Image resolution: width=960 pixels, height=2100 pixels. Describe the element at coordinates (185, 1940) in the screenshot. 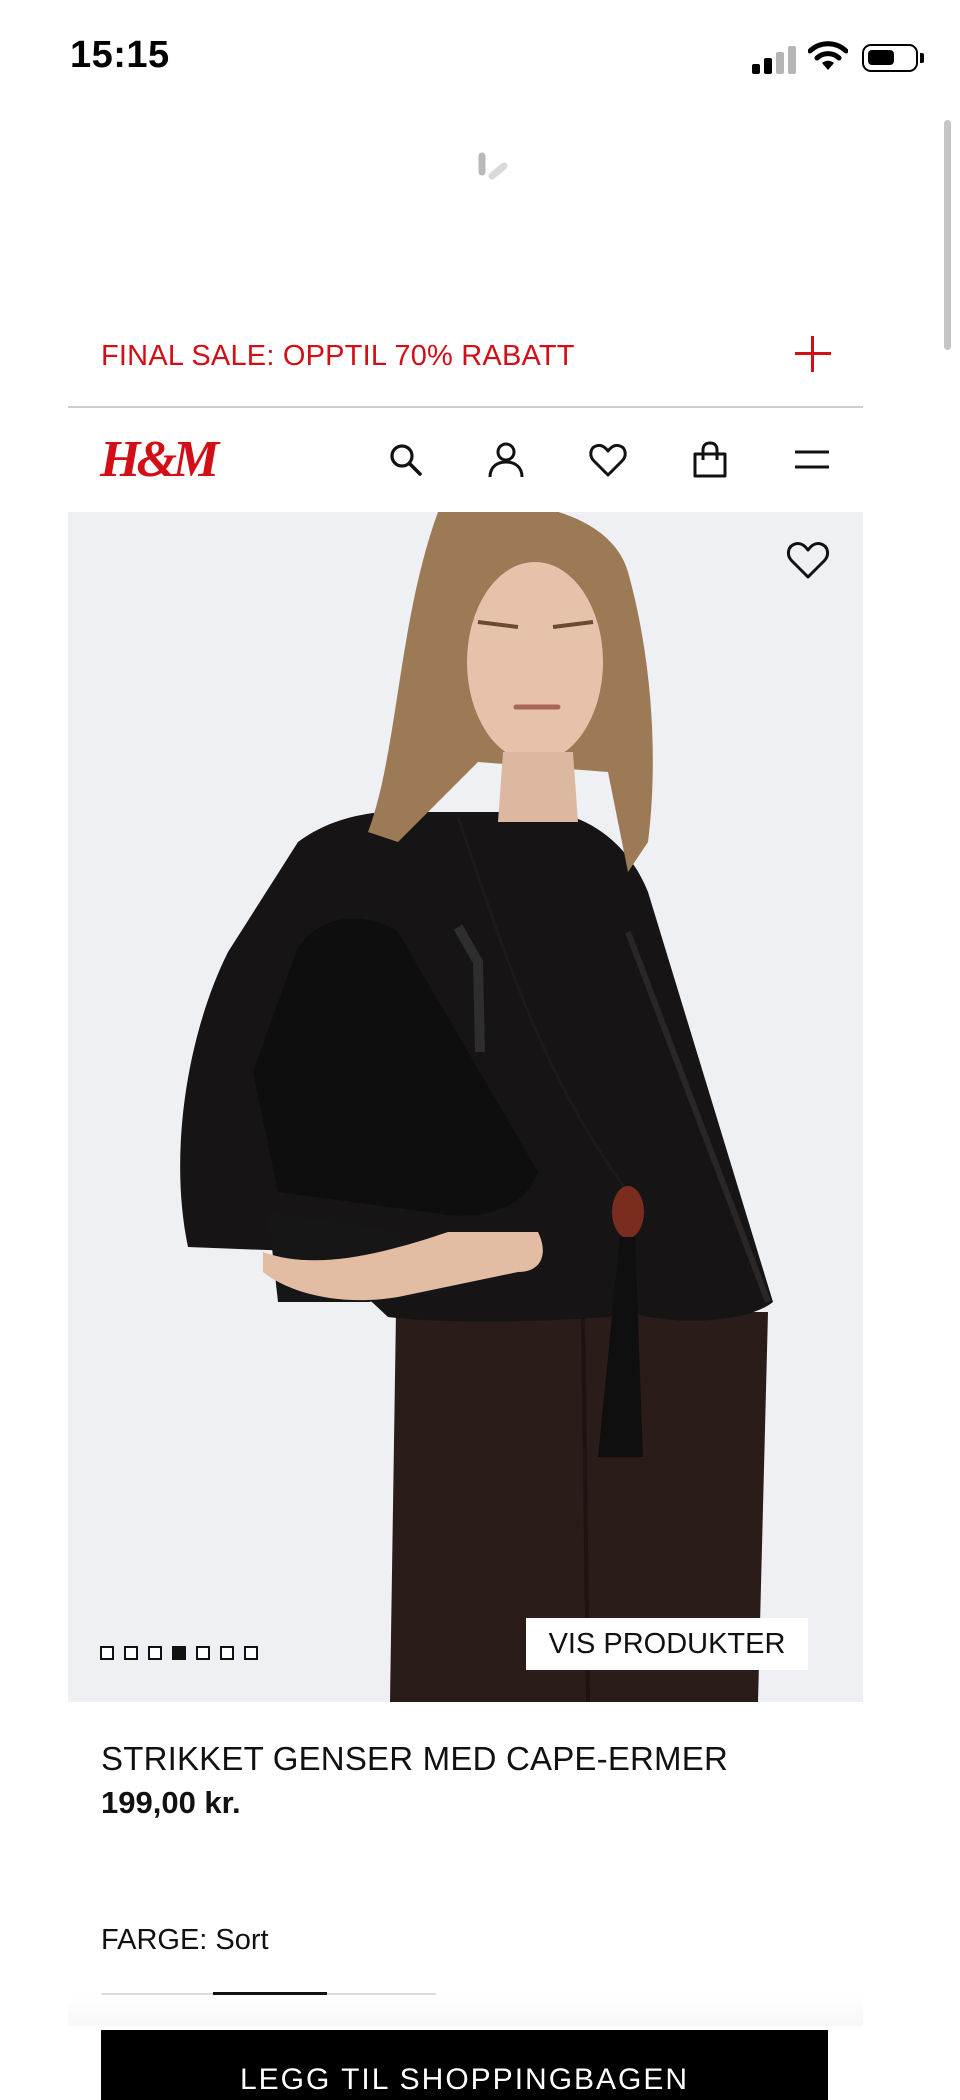

I see `color-label: FARGE: Sort` at that location.